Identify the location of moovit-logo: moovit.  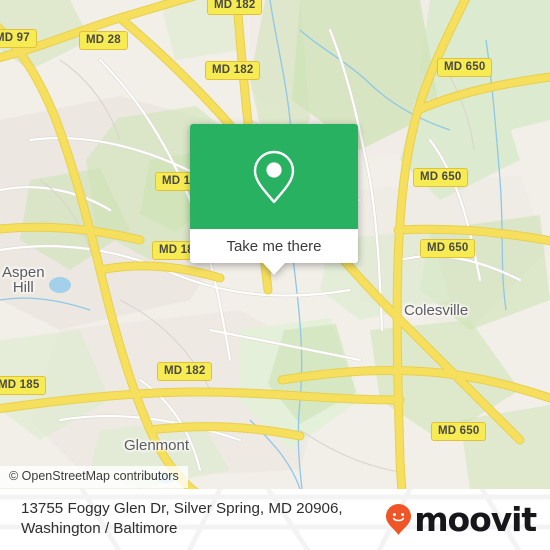
(461, 519).